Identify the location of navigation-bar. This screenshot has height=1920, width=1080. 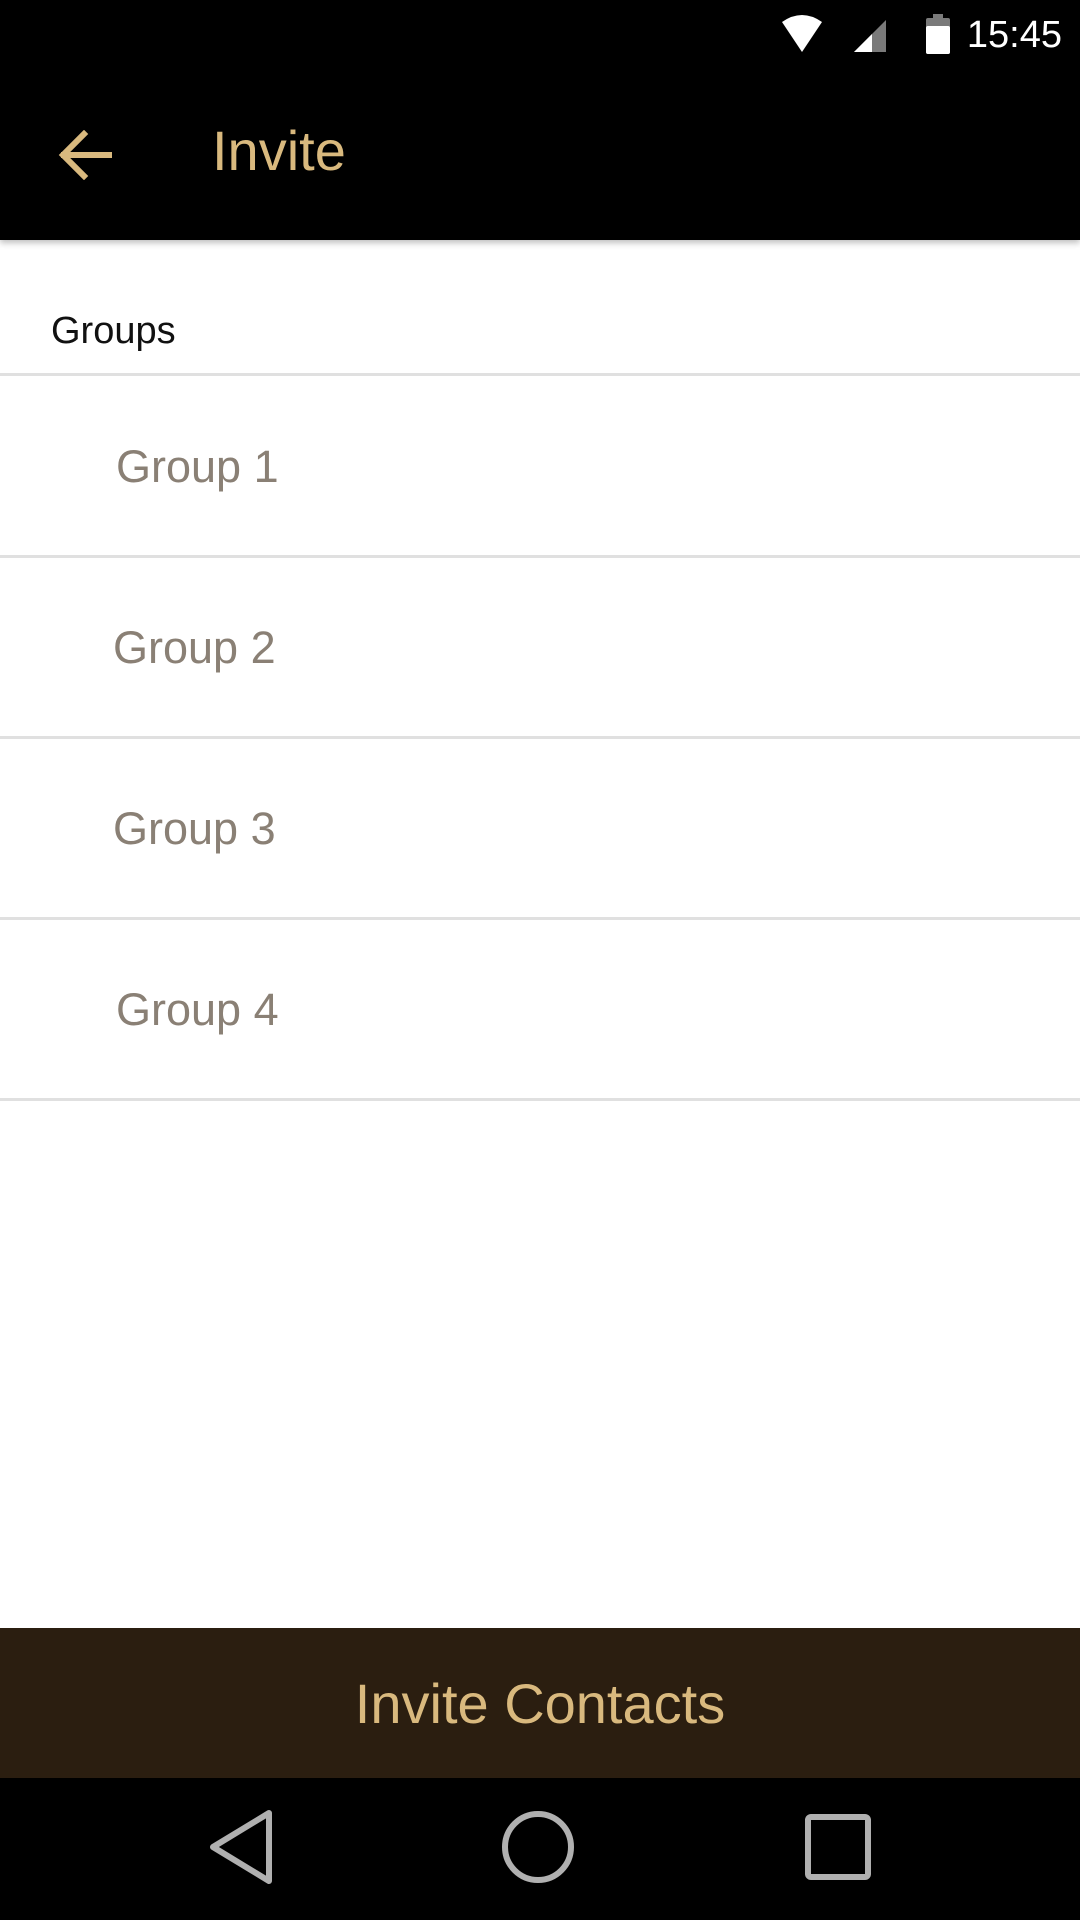
(540, 1849).